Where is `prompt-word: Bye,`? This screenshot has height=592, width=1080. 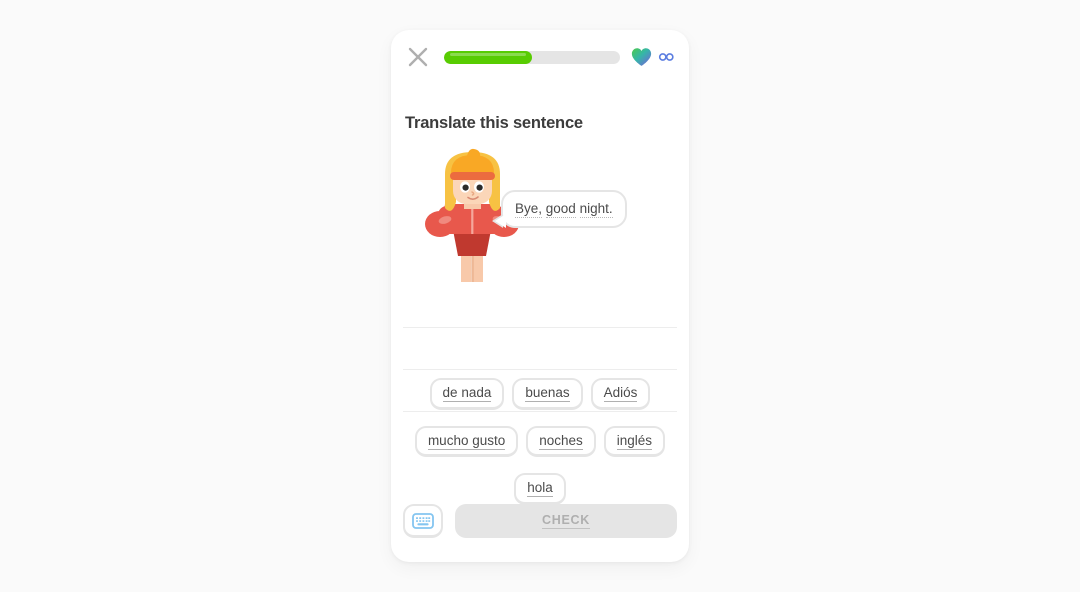 prompt-word: Bye, is located at coordinates (529, 209).